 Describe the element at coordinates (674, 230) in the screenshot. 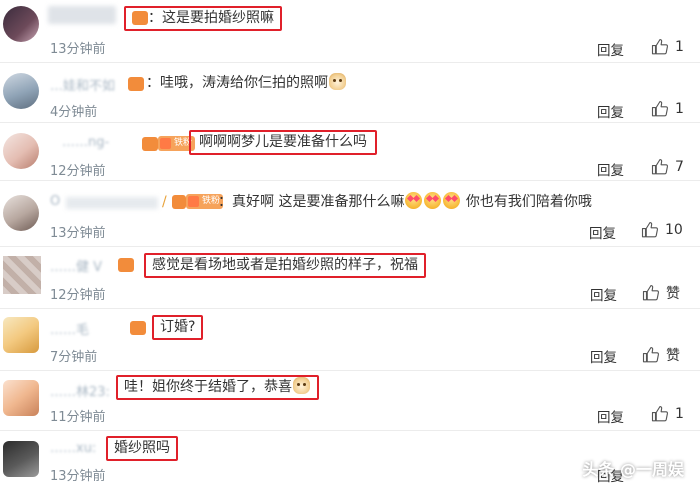

I see `like-count: 10` at that location.